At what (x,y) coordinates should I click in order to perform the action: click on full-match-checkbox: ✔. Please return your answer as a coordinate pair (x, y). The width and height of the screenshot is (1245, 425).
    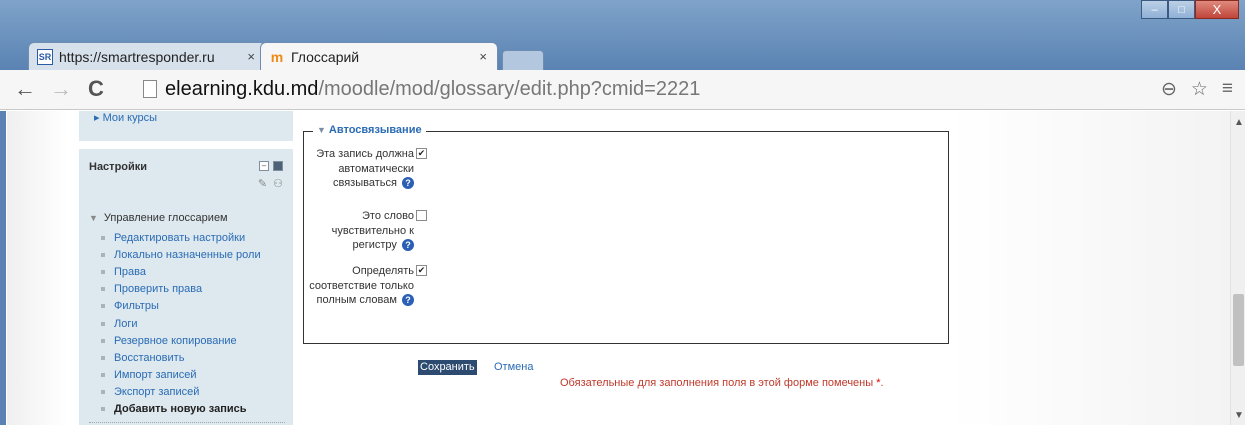
    Looking at the image, I should click on (421, 270).